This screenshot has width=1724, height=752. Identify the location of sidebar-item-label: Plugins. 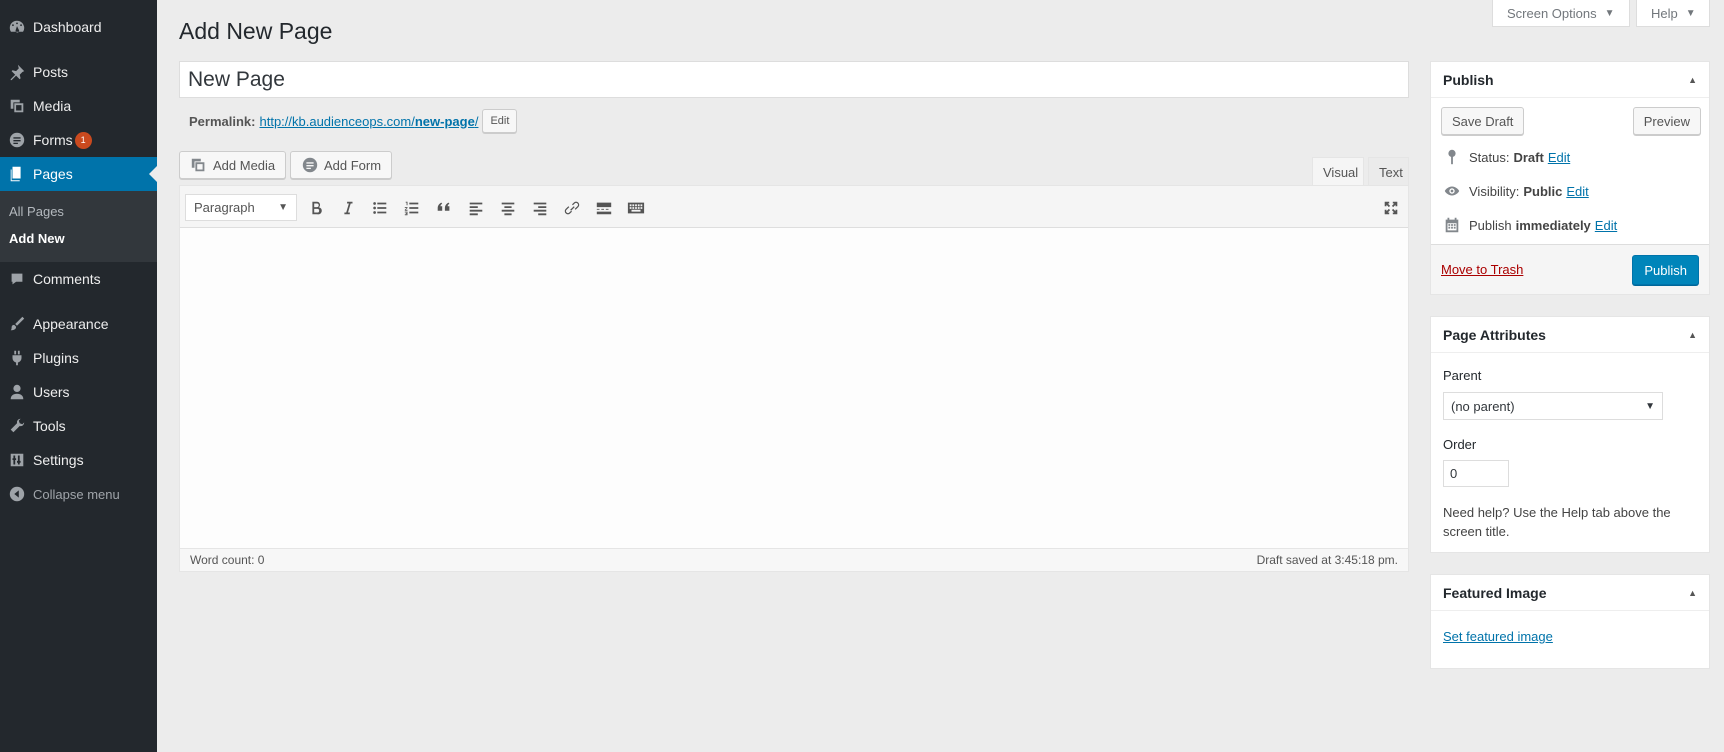
(56, 358).